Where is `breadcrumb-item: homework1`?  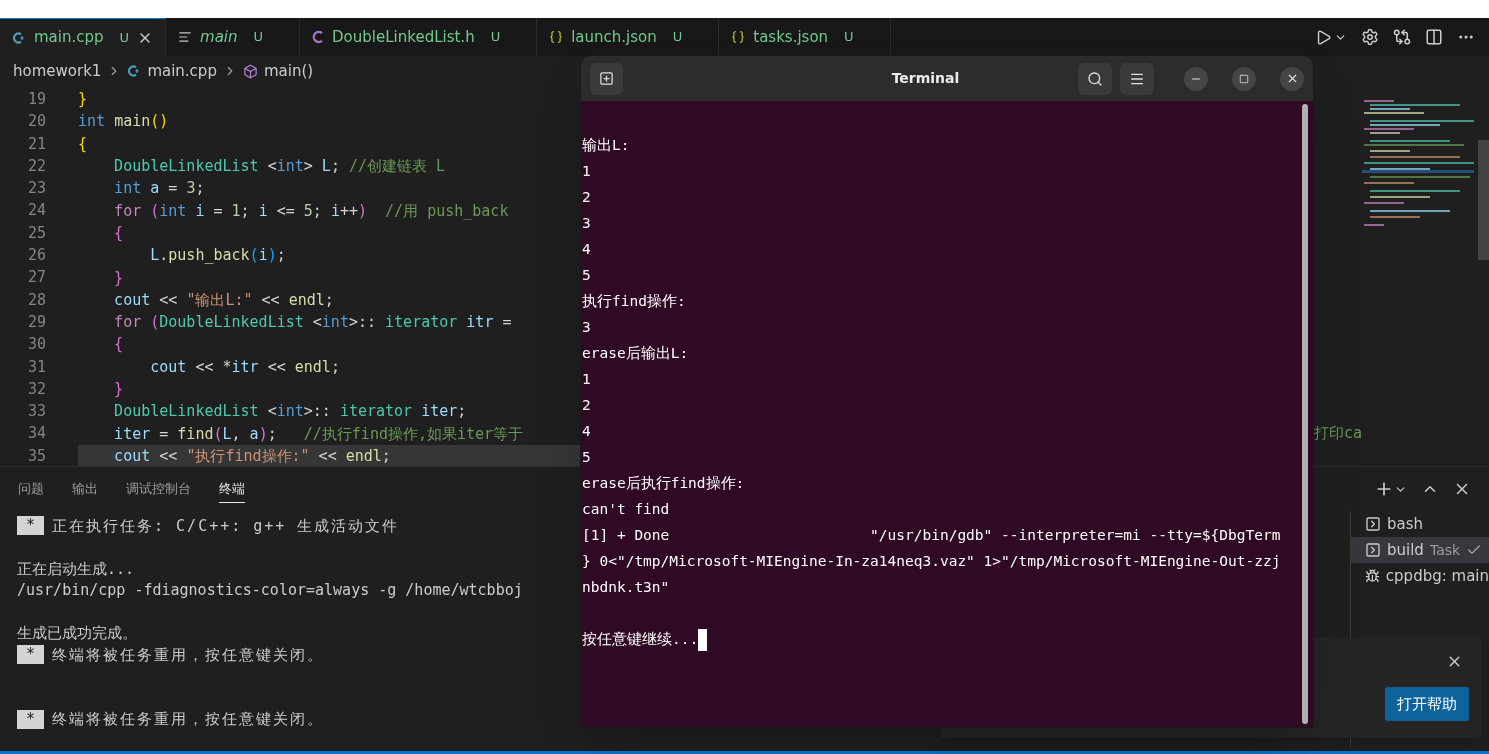 breadcrumb-item: homework1 is located at coordinates (57, 71).